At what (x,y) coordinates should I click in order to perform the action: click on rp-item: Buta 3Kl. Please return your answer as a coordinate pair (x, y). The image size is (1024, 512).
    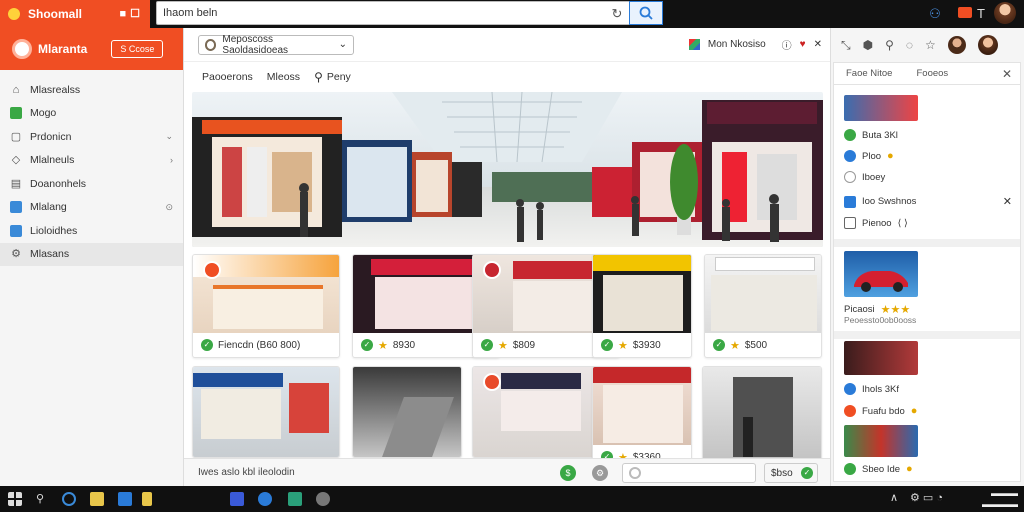
    Looking at the image, I should click on (871, 135).